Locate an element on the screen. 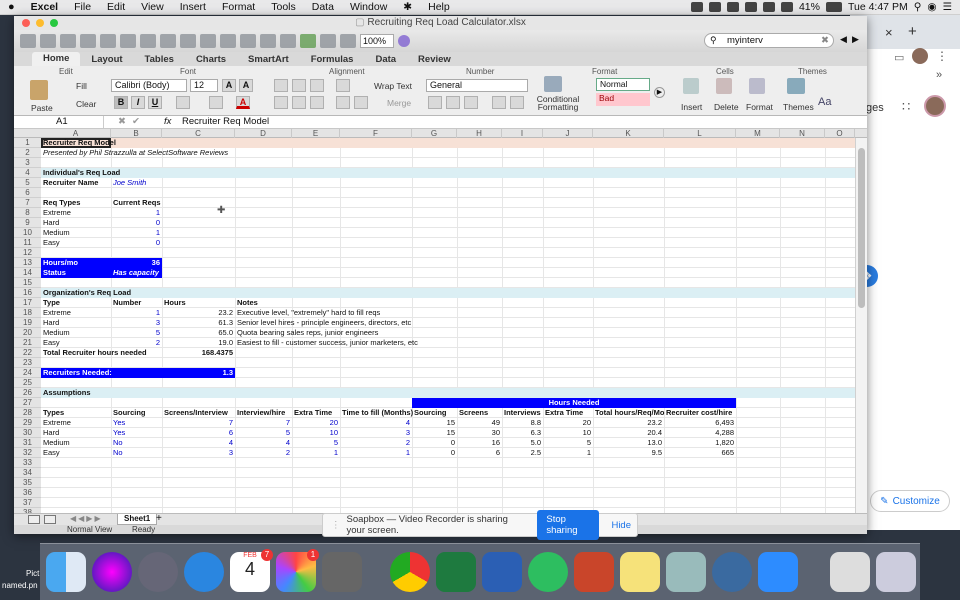 The height and width of the screenshot is (600, 960). align-left-icon is located at coordinates (281, 102).